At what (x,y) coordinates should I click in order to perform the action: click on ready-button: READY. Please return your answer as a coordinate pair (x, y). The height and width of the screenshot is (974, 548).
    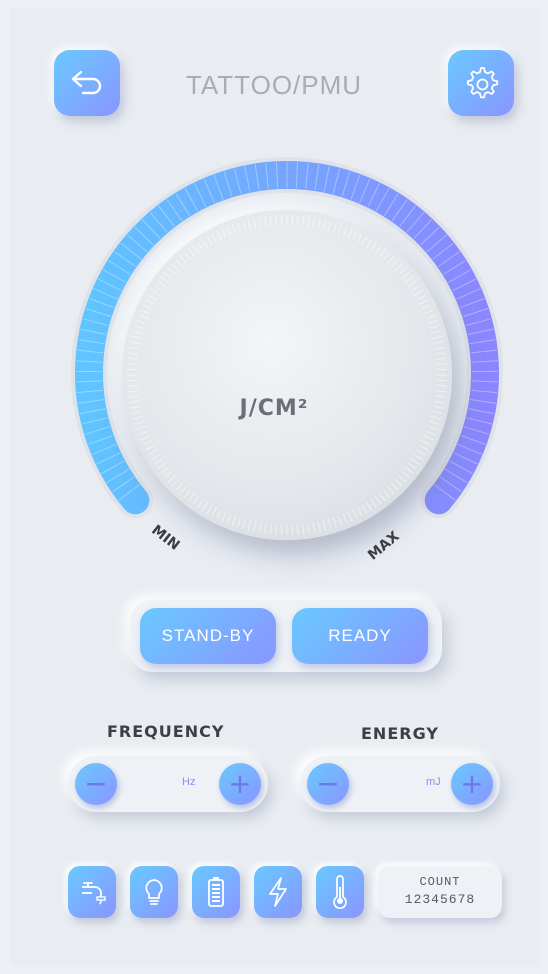
    Looking at the image, I should click on (360, 636).